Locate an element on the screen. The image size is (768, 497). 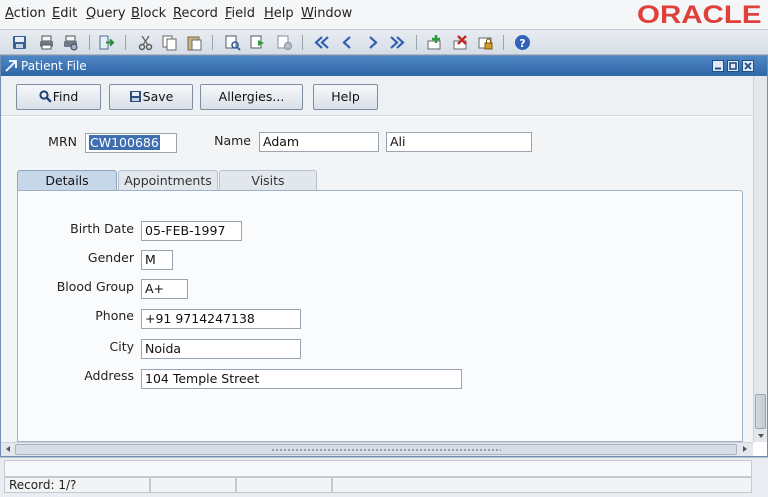
menu-query: Query is located at coordinates (106, 13).